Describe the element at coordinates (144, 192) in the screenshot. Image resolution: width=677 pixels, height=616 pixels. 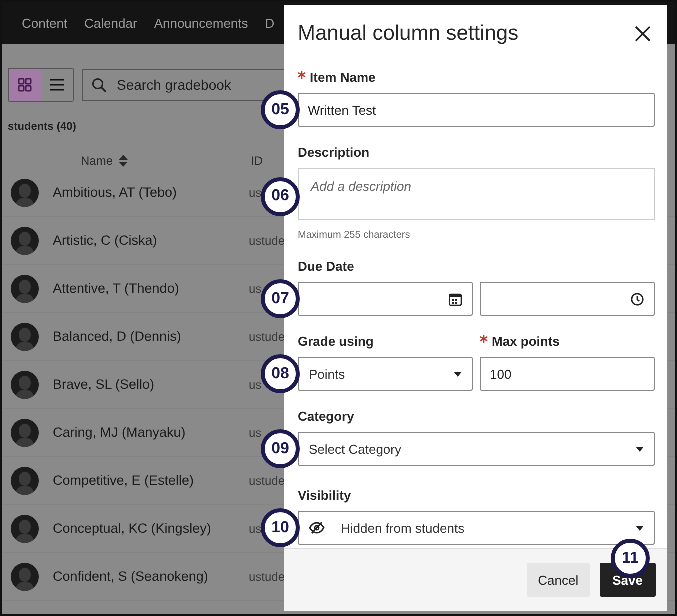
I see `student-name: Ambitious, AT (Tebo)` at that location.